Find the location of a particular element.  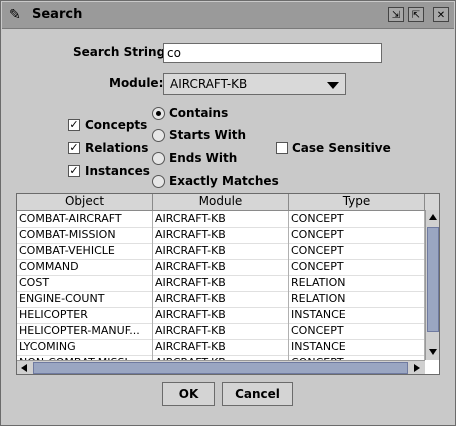

title-bar: ✎ Search ⇲ ⇱ ✕ is located at coordinates (228, 15).